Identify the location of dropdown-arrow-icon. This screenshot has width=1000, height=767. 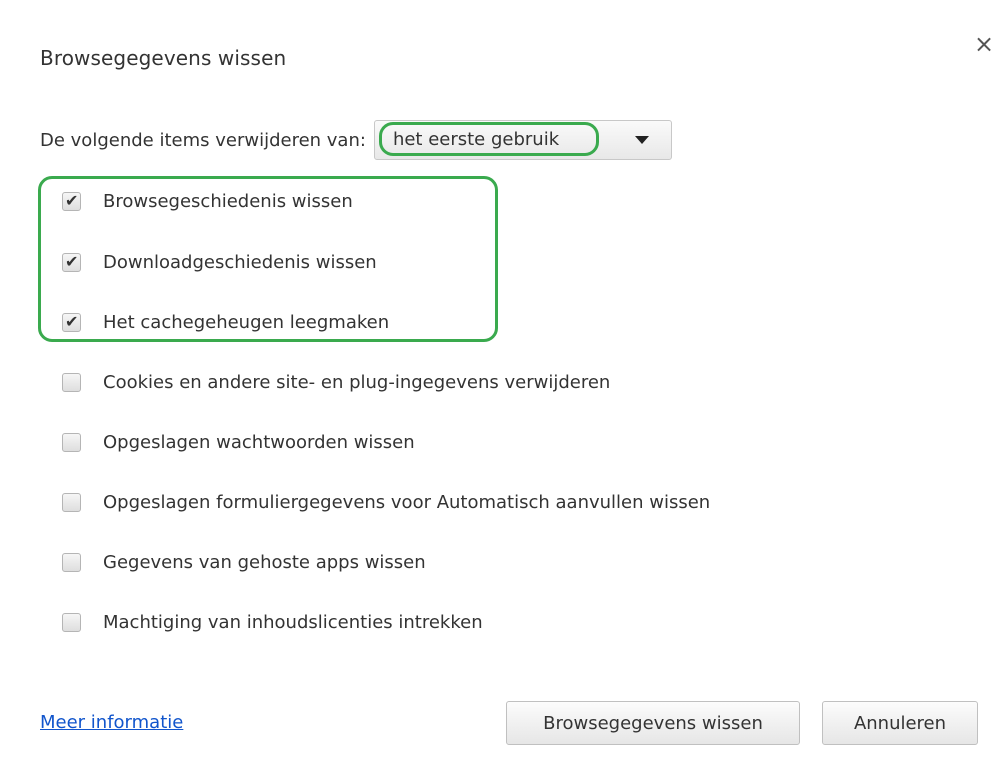
(641, 140).